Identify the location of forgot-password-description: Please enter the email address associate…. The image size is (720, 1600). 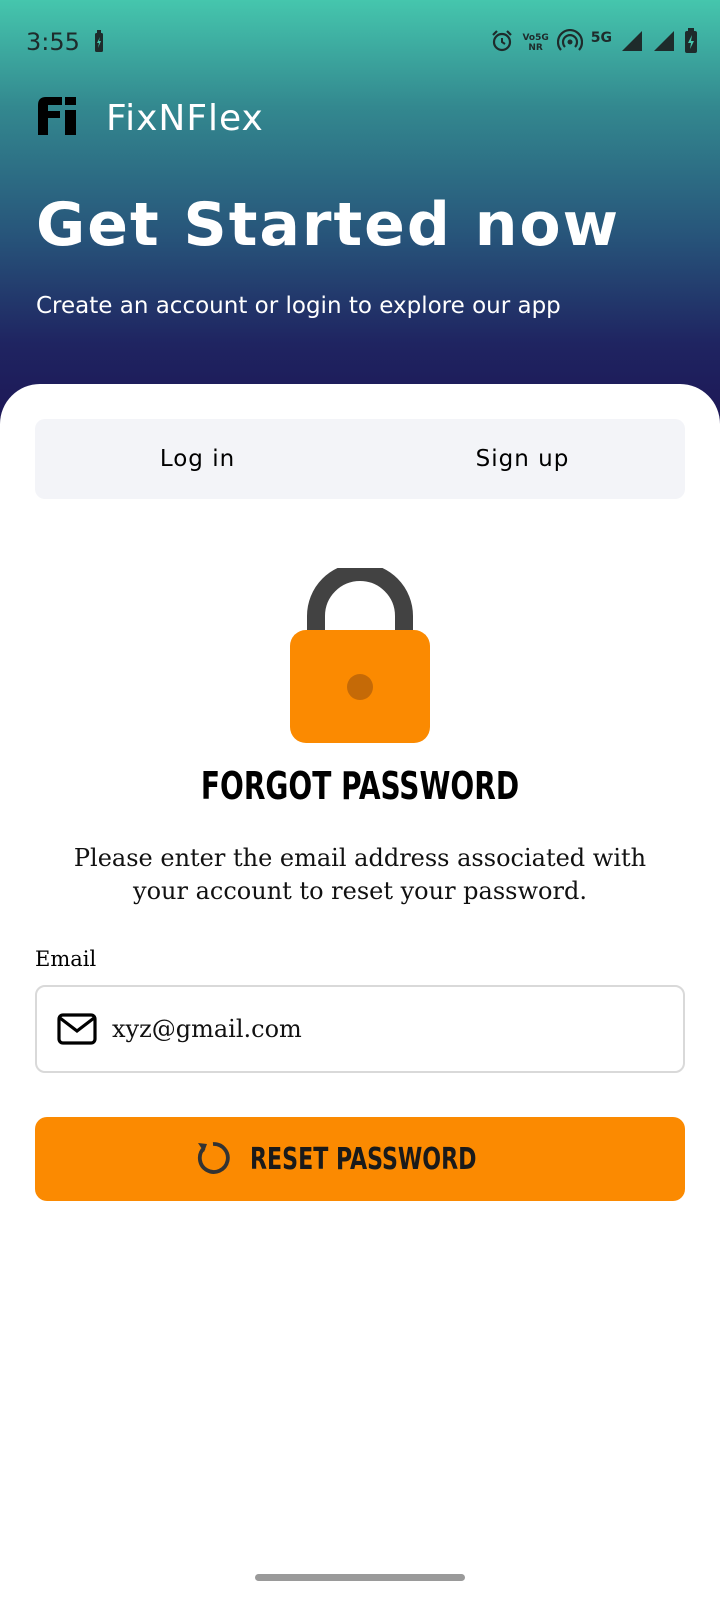
(360, 874).